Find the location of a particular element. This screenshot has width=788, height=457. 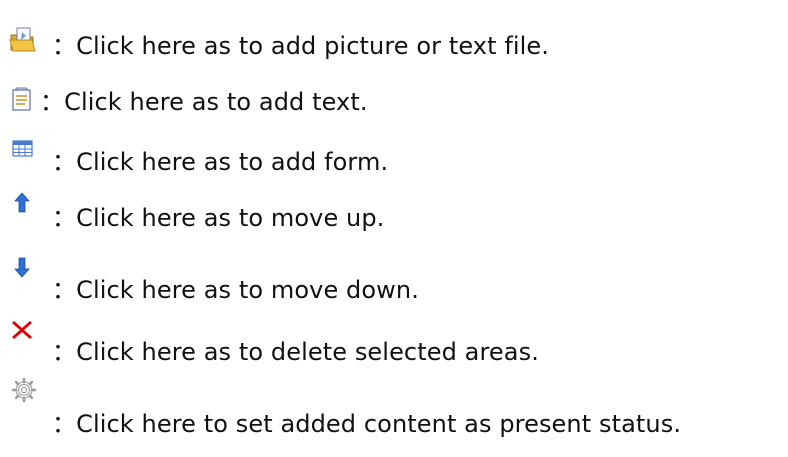

legend-text-move-up: ：Click here as to move up. is located at coordinates (218, 218).